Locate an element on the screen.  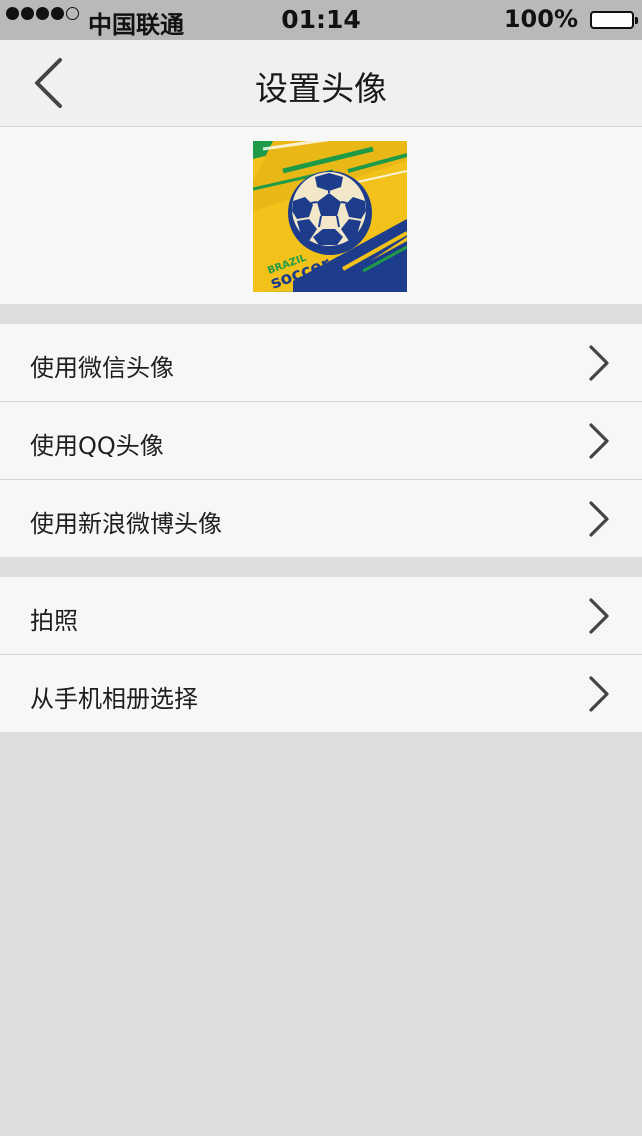
option-wechat-avatar: 使用微信头像 is located at coordinates (321, 363).